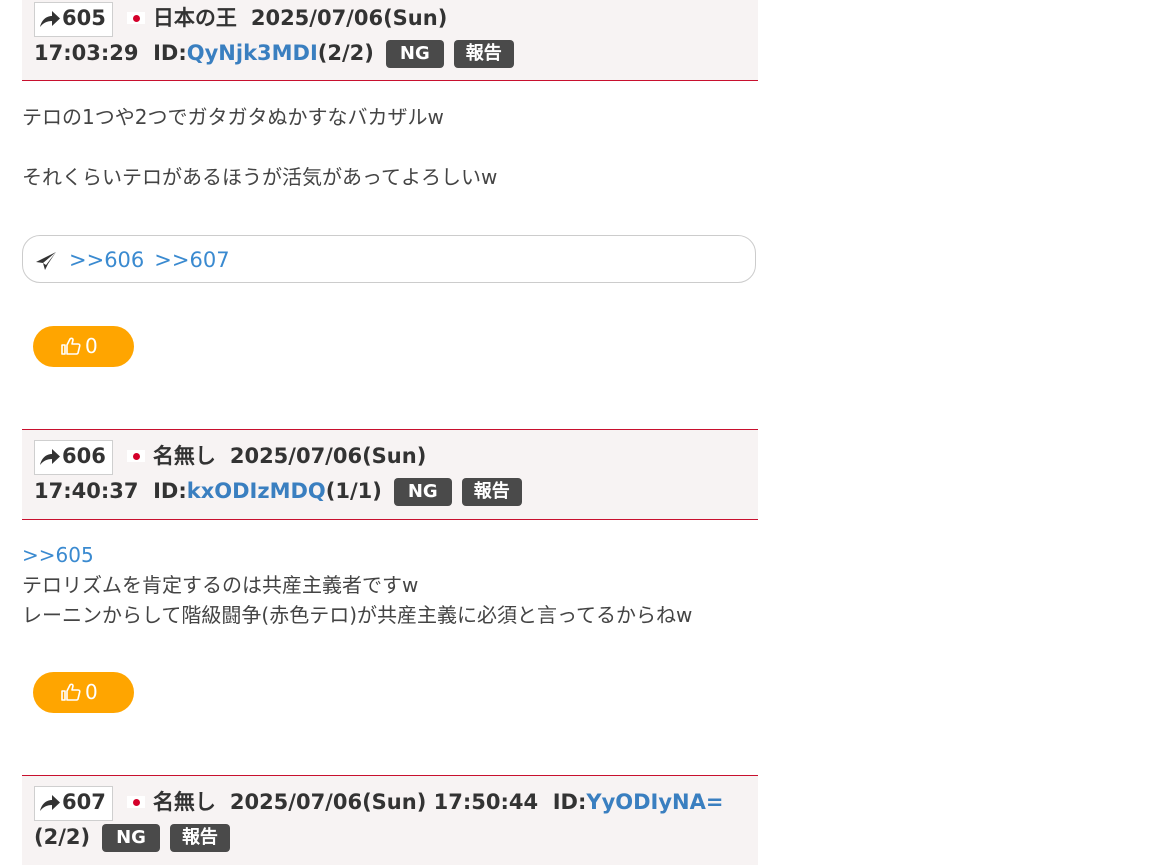 Image resolution: width=1170 pixels, height=865 pixels. I want to click on post-number: 606, so click(84, 456).